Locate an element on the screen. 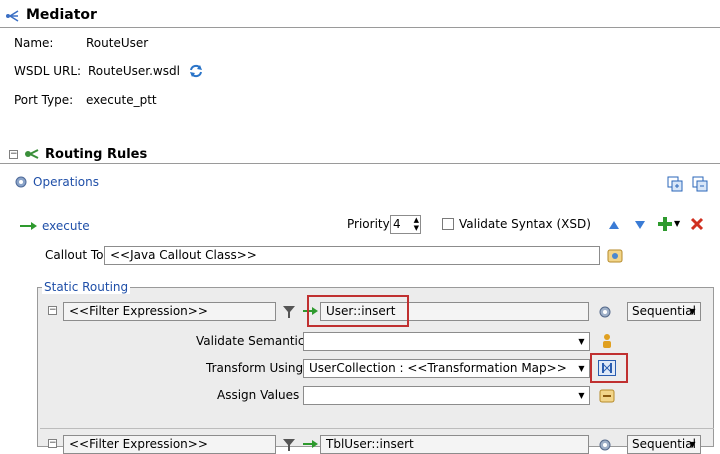 The width and height of the screenshot is (720, 454). priority-value: 4 is located at coordinates (397, 224).